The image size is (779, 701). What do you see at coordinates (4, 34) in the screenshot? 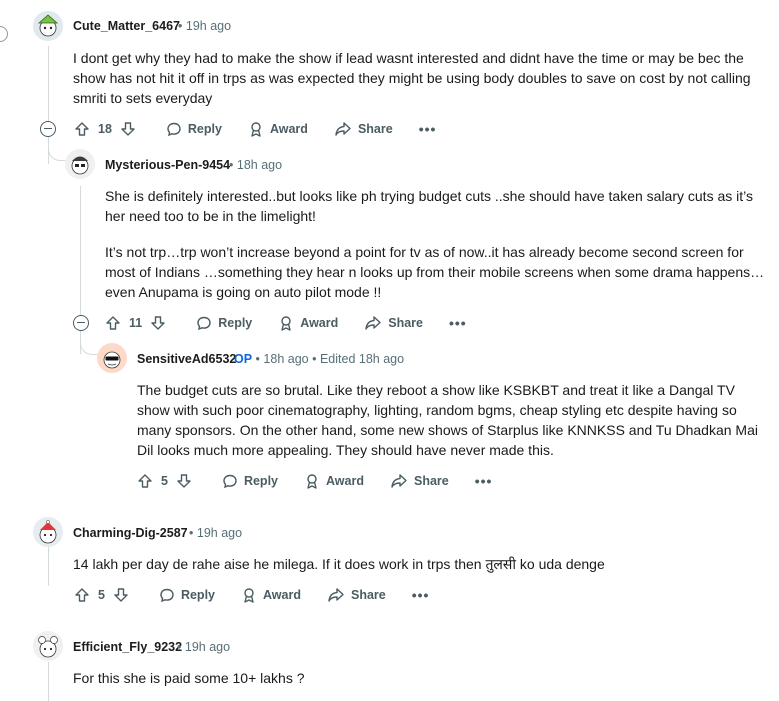
I see `collapse-icon` at bounding box center [4, 34].